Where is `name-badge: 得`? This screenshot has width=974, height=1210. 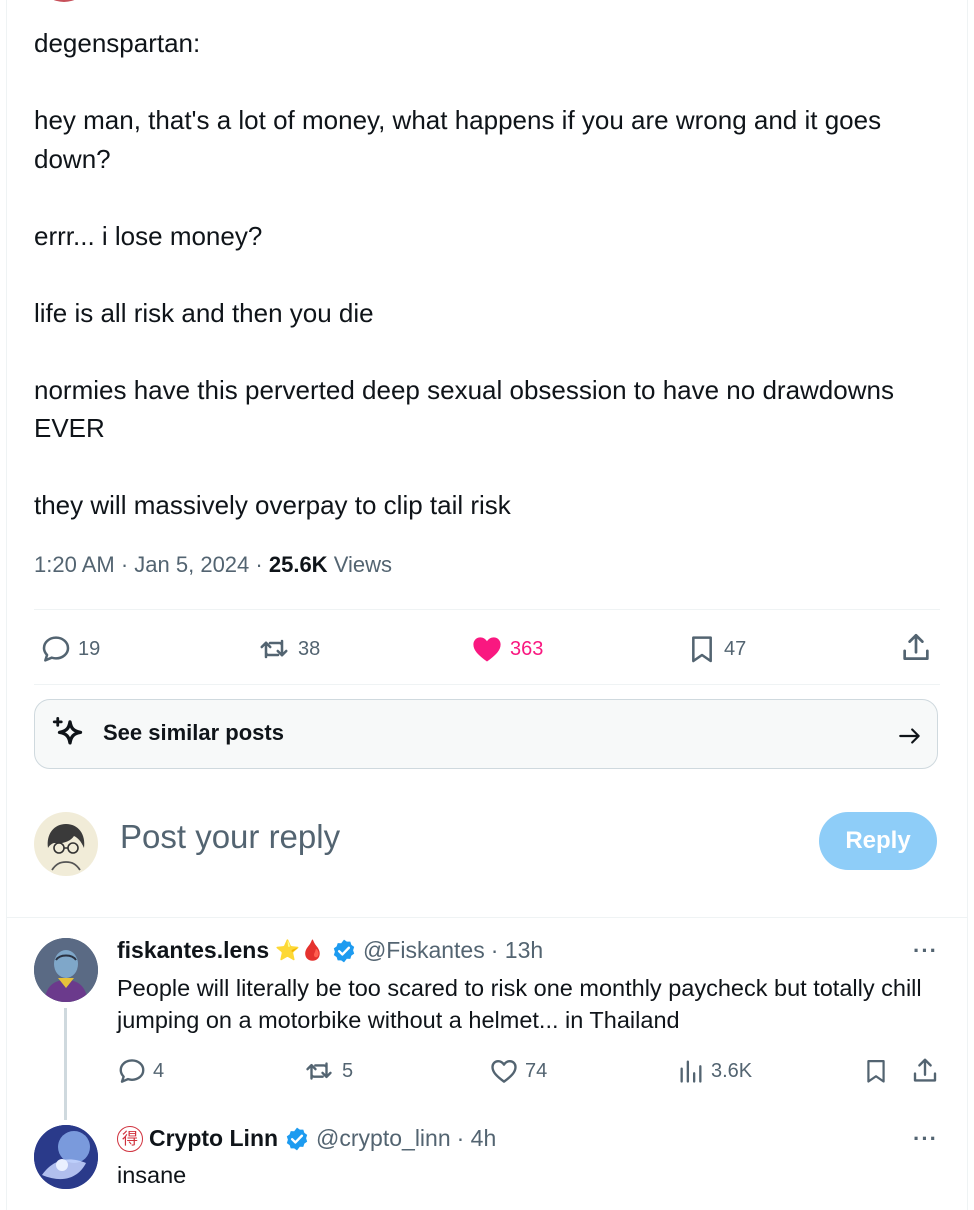 name-badge: 得 is located at coordinates (130, 1138).